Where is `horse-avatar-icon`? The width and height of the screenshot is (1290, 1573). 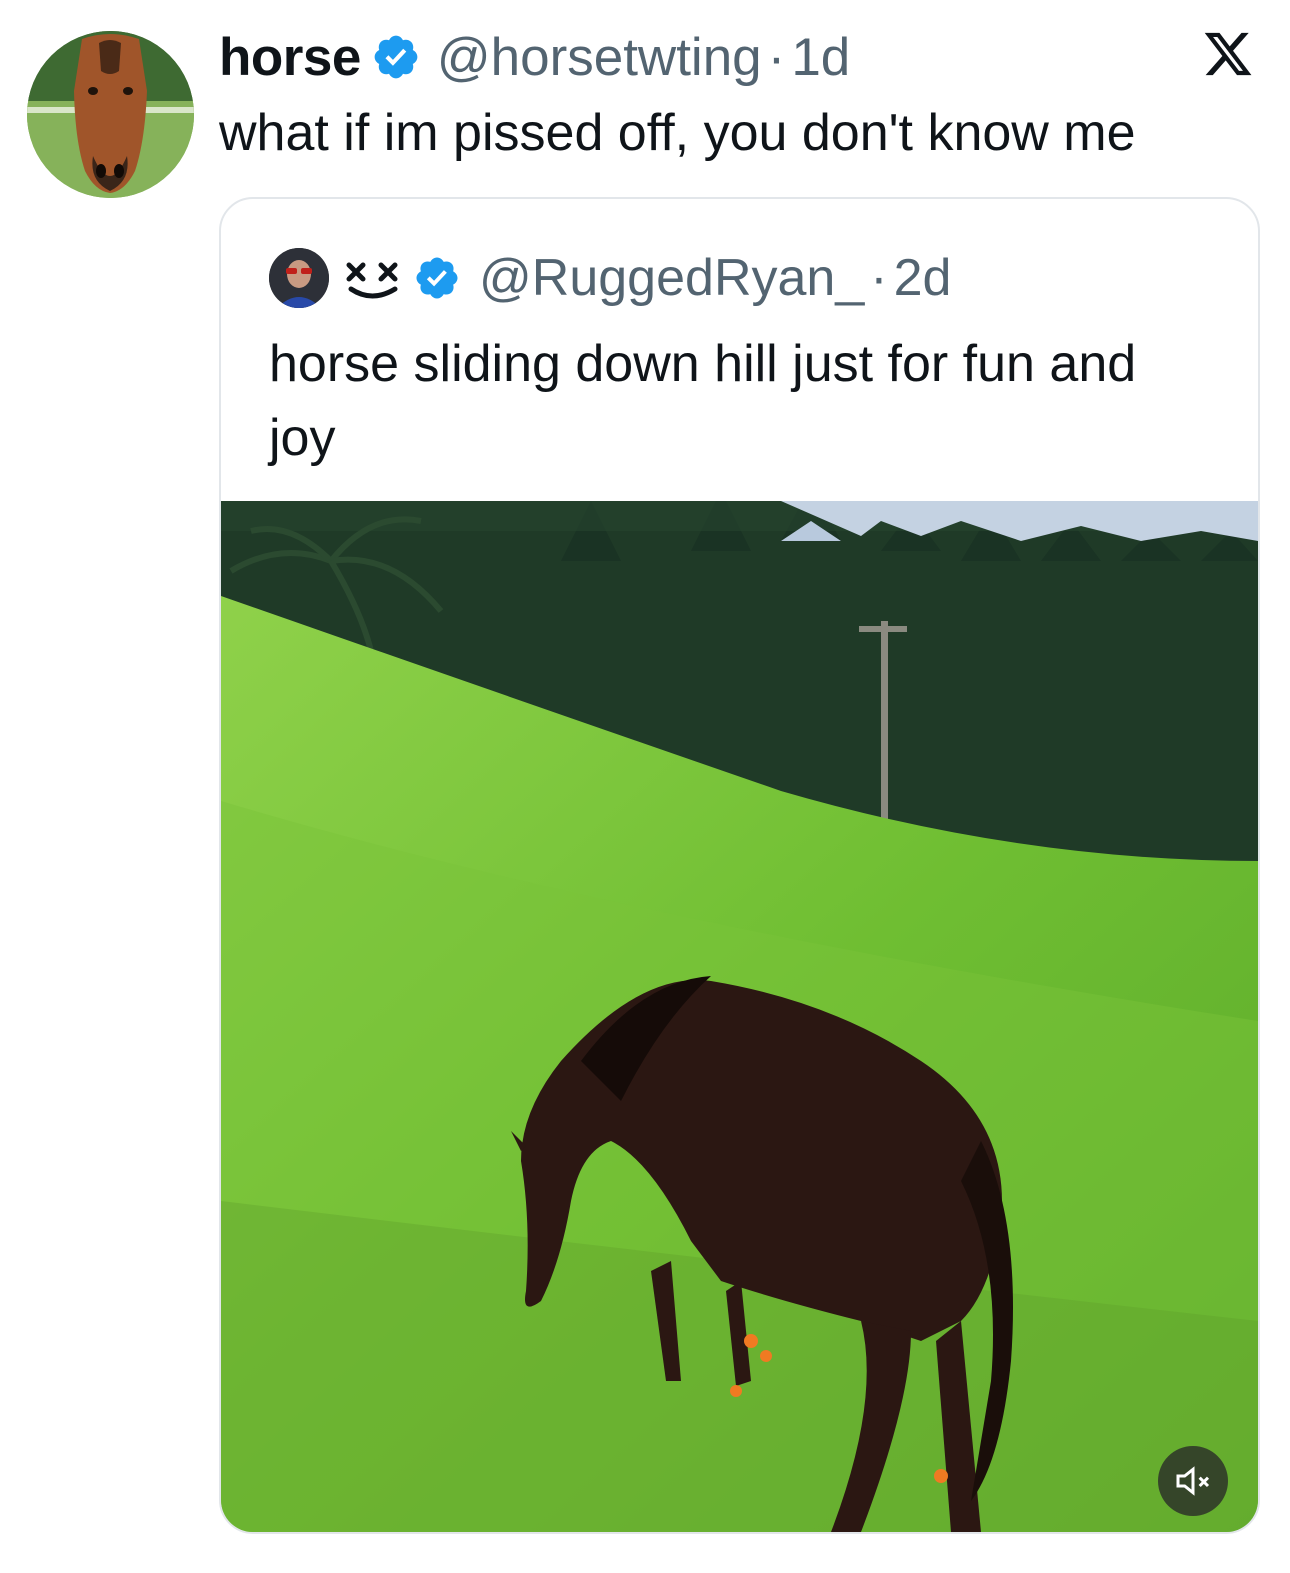 horse-avatar-icon is located at coordinates (110, 114).